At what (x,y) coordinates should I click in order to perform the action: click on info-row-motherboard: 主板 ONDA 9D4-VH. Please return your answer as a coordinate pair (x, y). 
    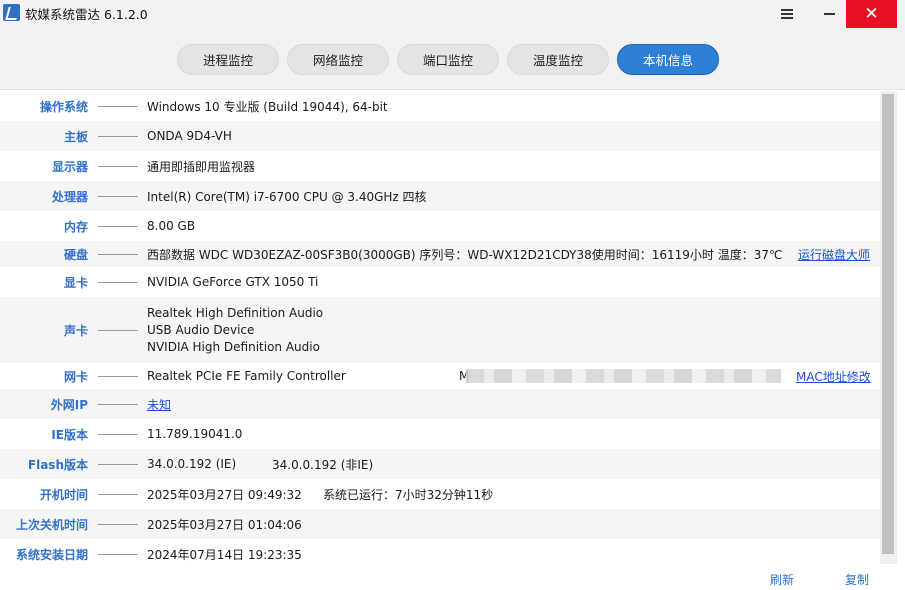
    Looking at the image, I should click on (440, 136).